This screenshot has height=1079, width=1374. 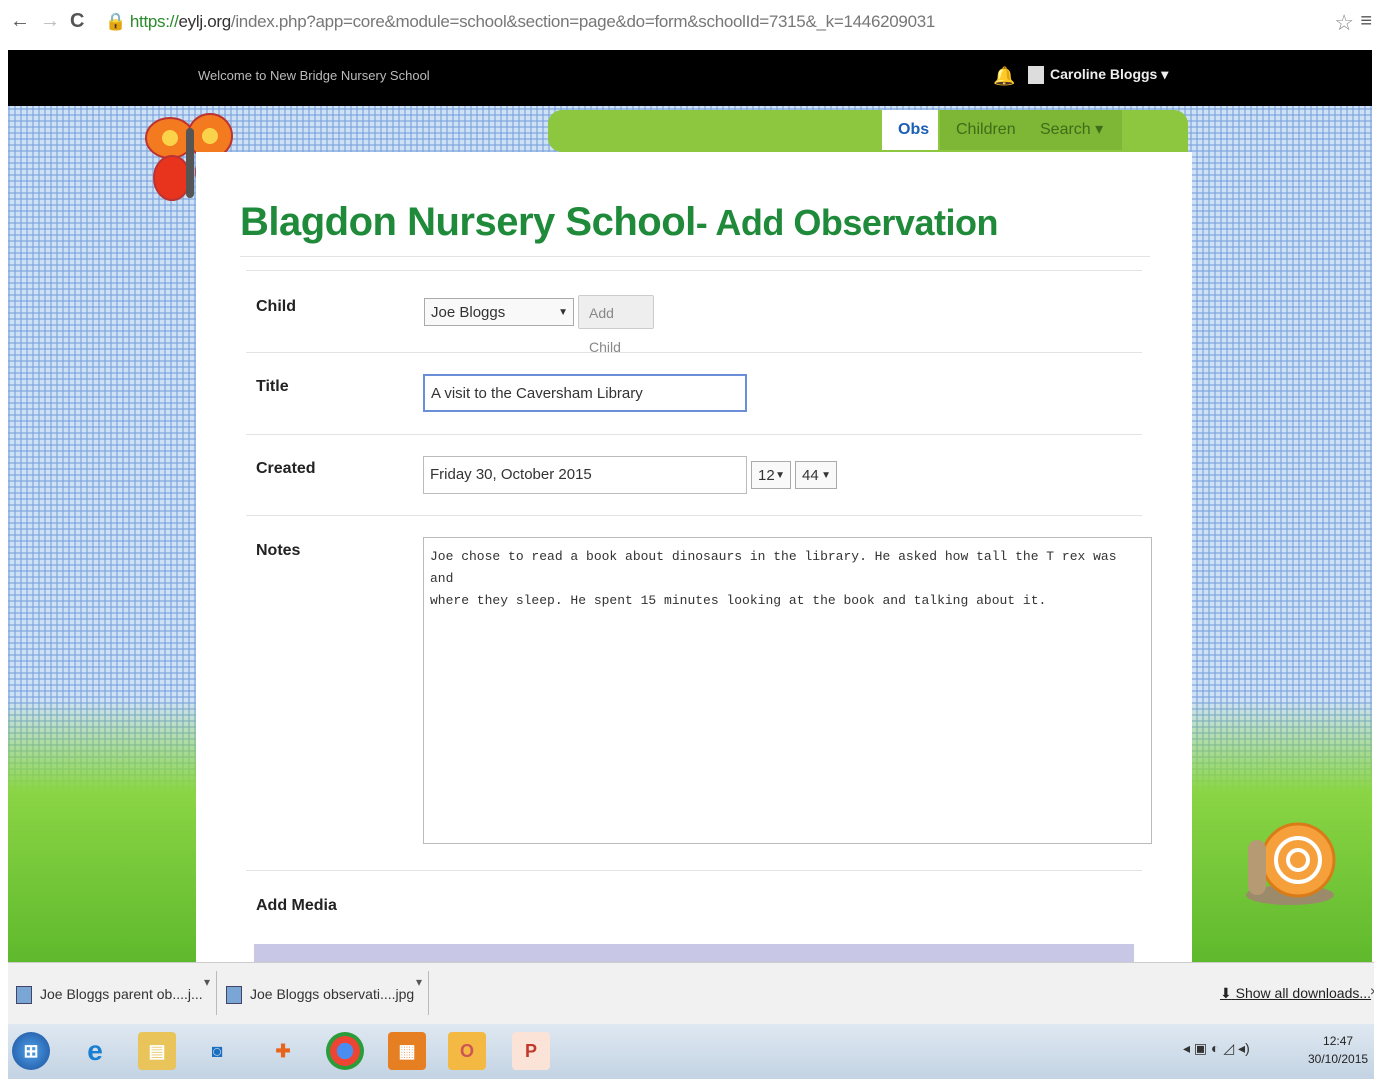 What do you see at coordinates (332, 994) in the screenshot?
I see `download-item-name: Joe Bloggs observati....jpg` at bounding box center [332, 994].